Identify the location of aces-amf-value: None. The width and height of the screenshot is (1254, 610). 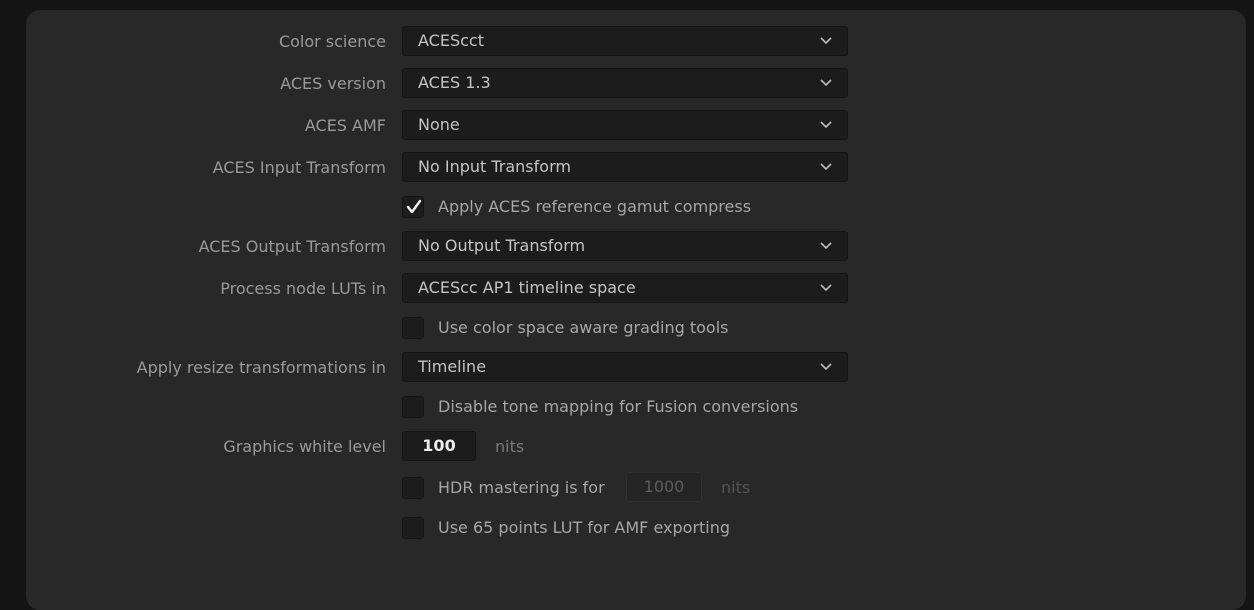
(439, 124).